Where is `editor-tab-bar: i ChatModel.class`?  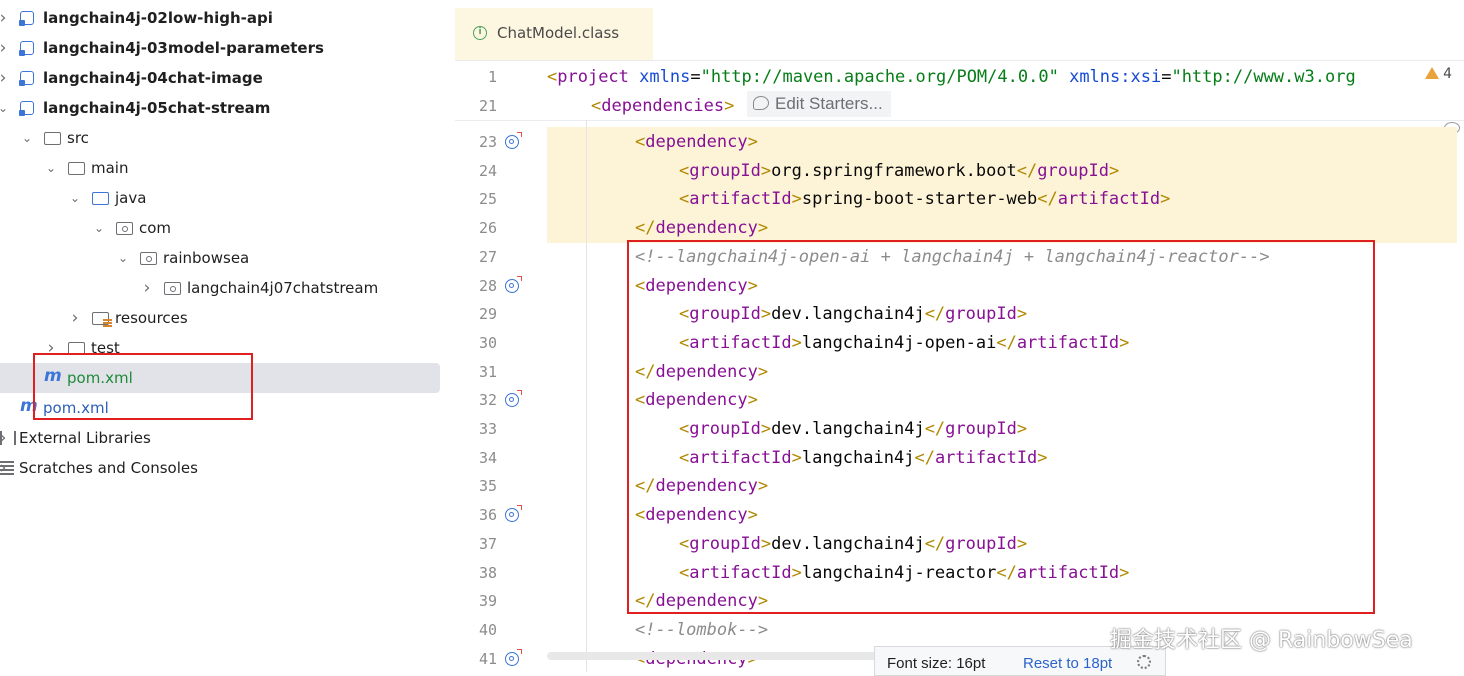
editor-tab-bar: i ChatModel.class is located at coordinates (959, 34).